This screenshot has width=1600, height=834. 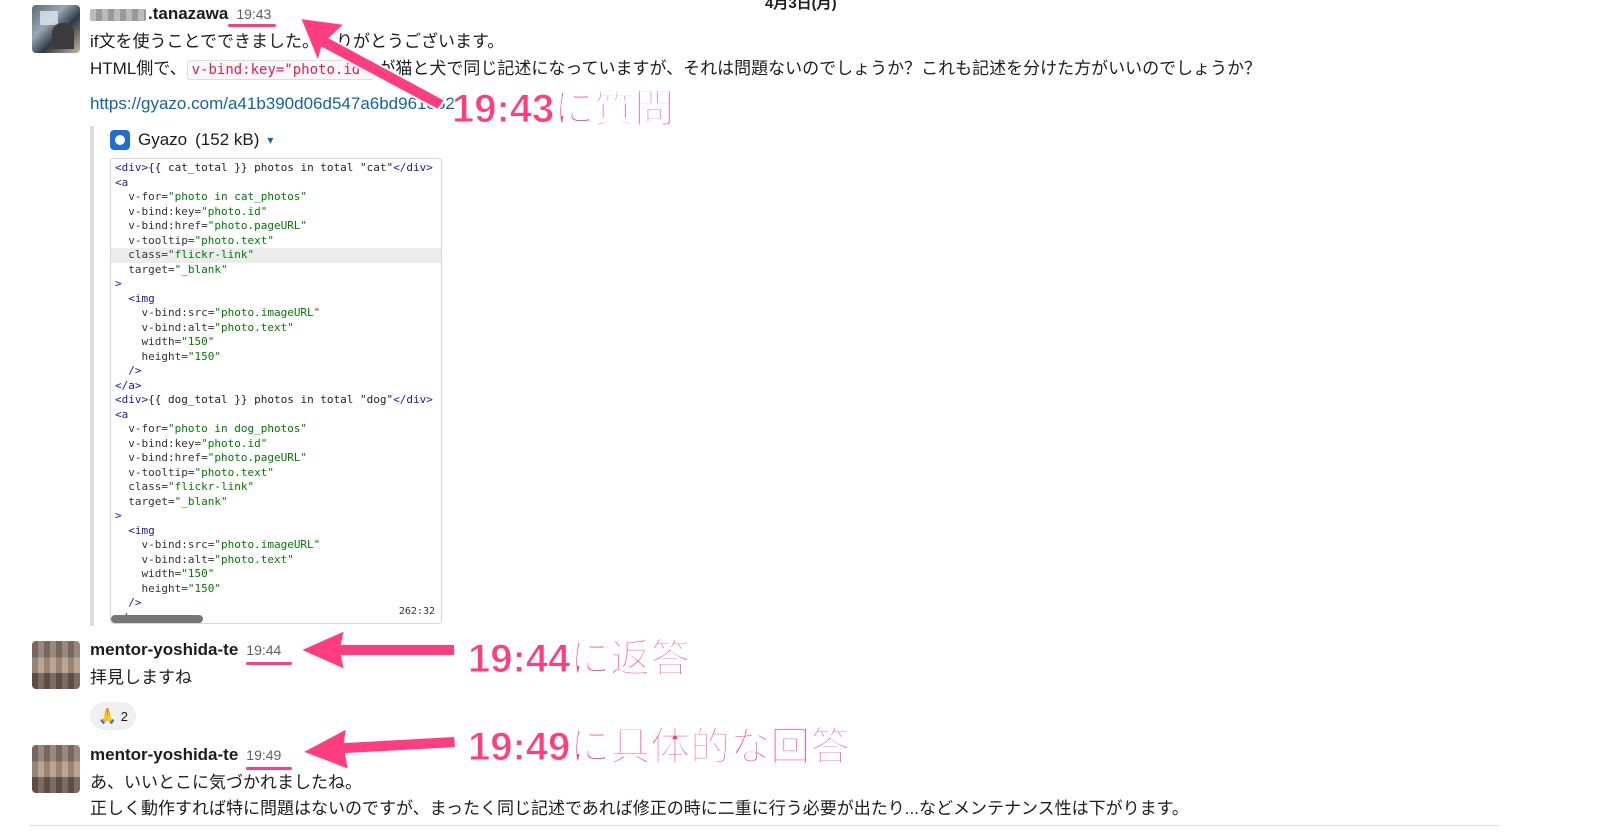 I want to click on attachment-header: Gyazo (152 kB) ▾, so click(x=191, y=140).